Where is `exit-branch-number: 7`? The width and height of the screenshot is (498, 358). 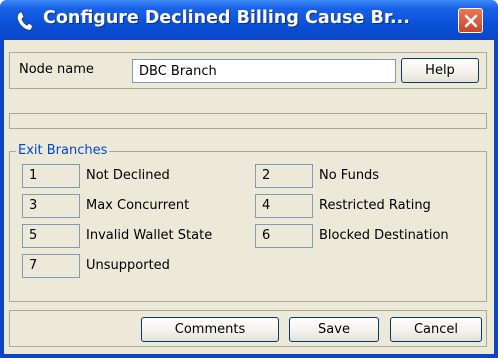 exit-branch-number: 7 is located at coordinates (51, 266).